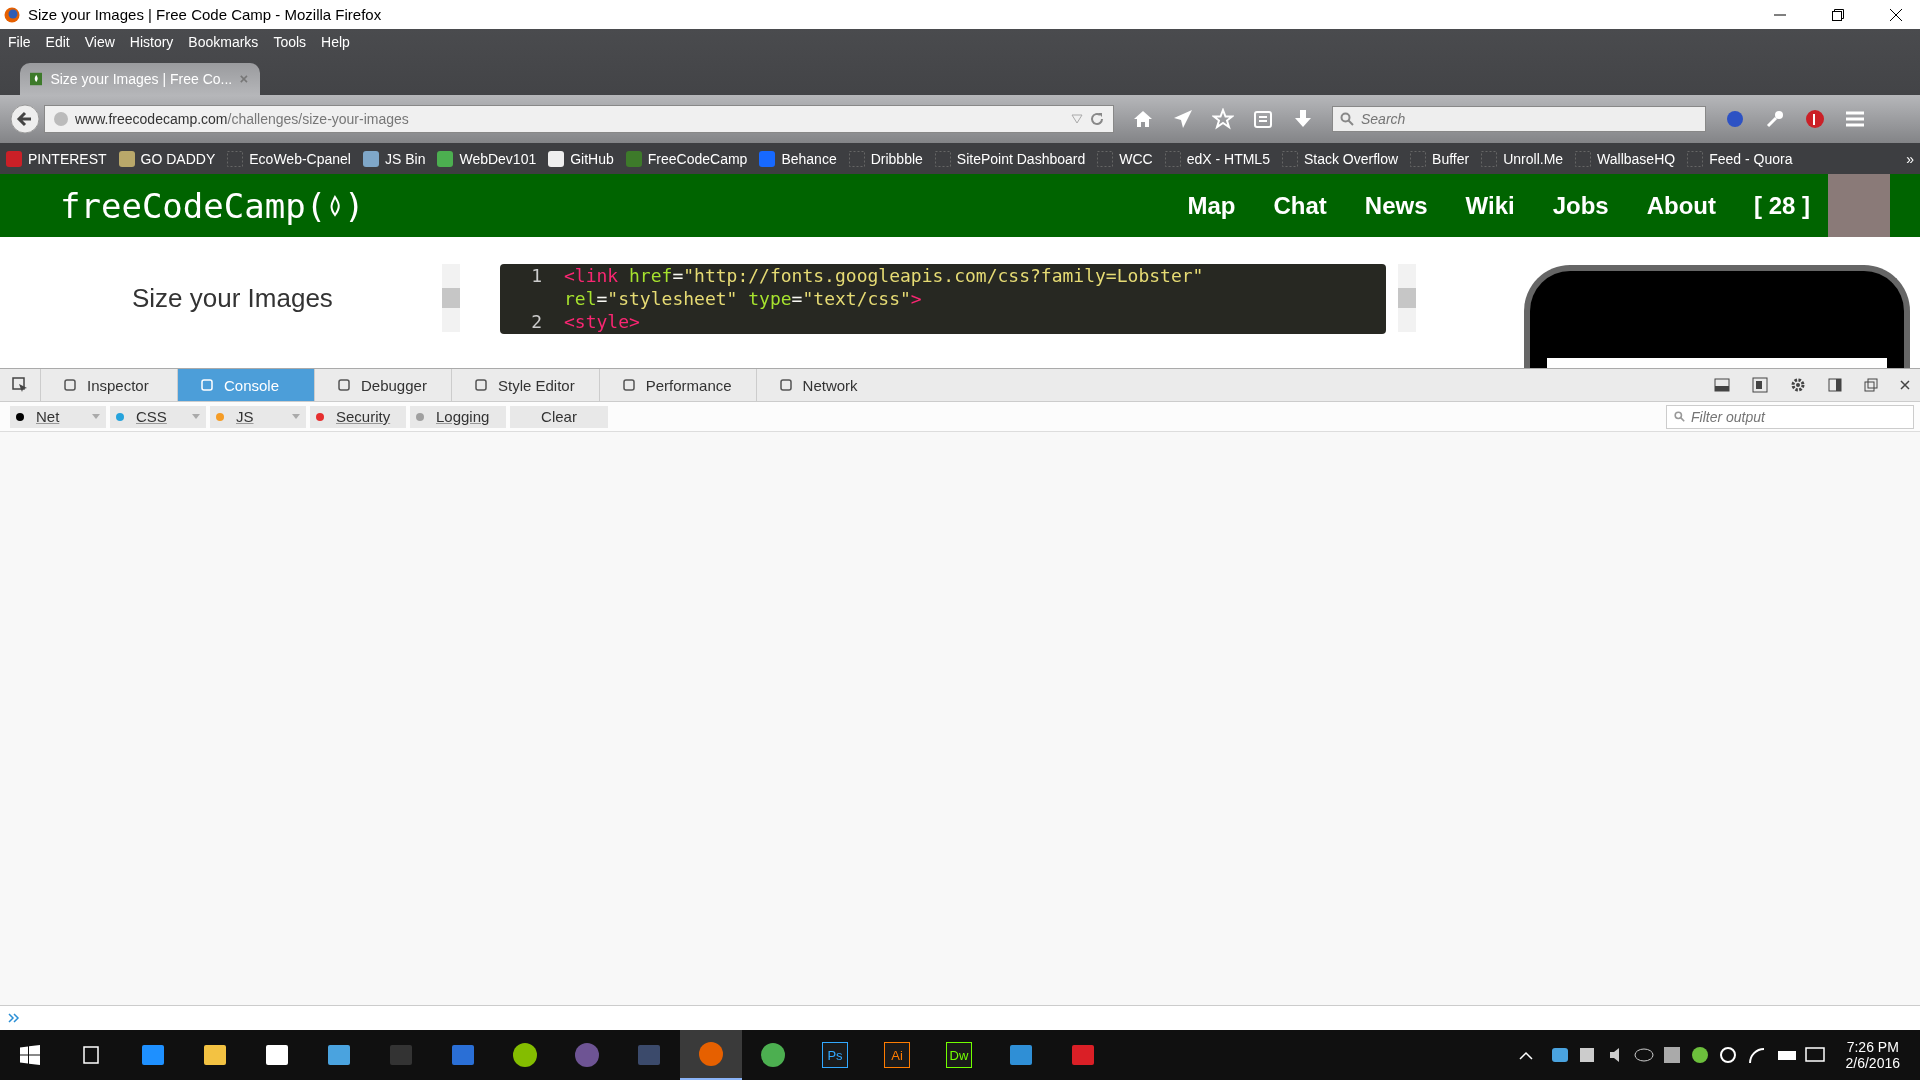 This screenshot has height=1080, width=1920. What do you see at coordinates (581, 158) in the screenshot?
I see `bookmark: GitHub` at bounding box center [581, 158].